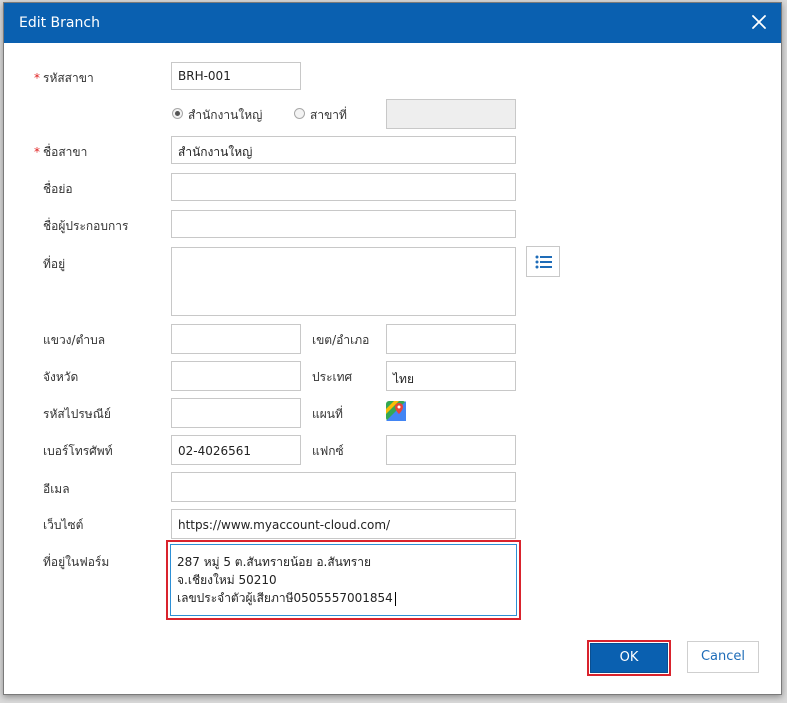 This screenshot has width=787, height=703. What do you see at coordinates (343, 187) in the screenshot?
I see `short-name-input` at bounding box center [343, 187].